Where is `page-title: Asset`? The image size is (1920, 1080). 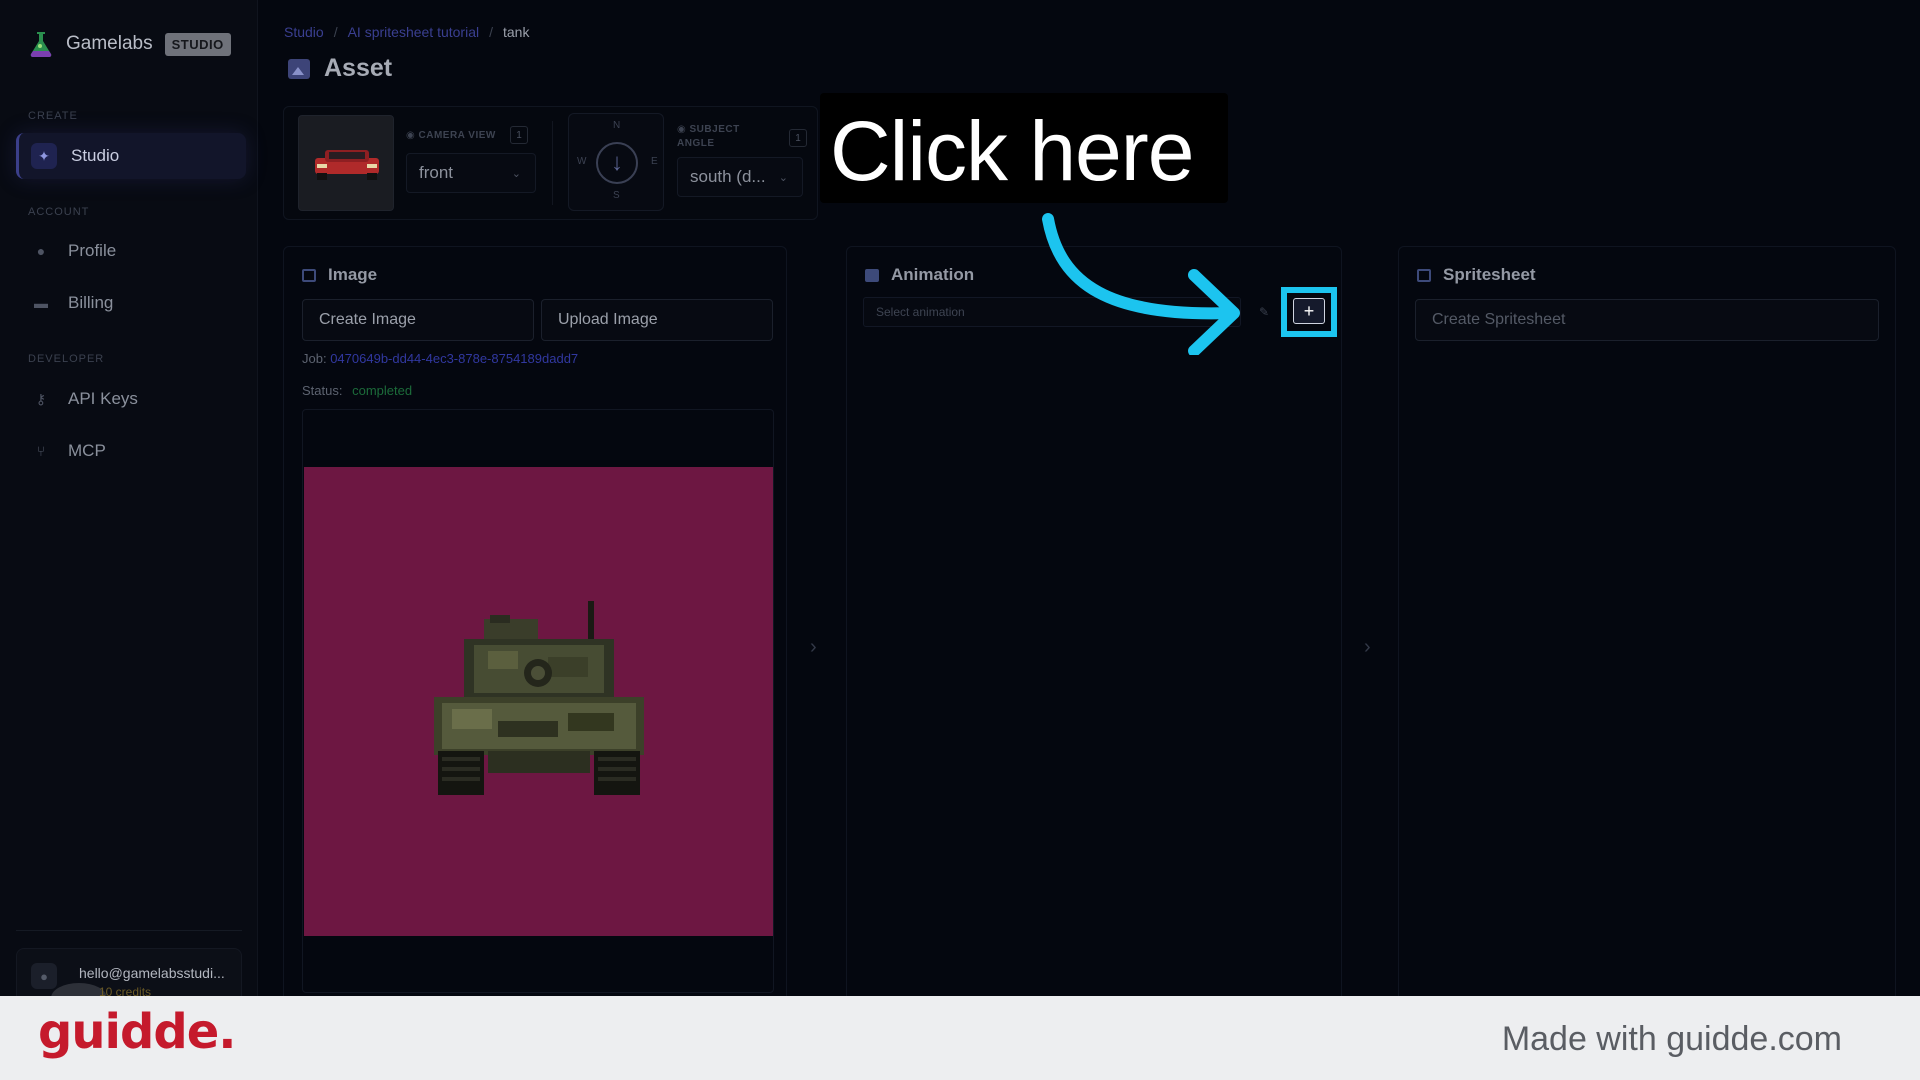 page-title: Asset is located at coordinates (340, 68).